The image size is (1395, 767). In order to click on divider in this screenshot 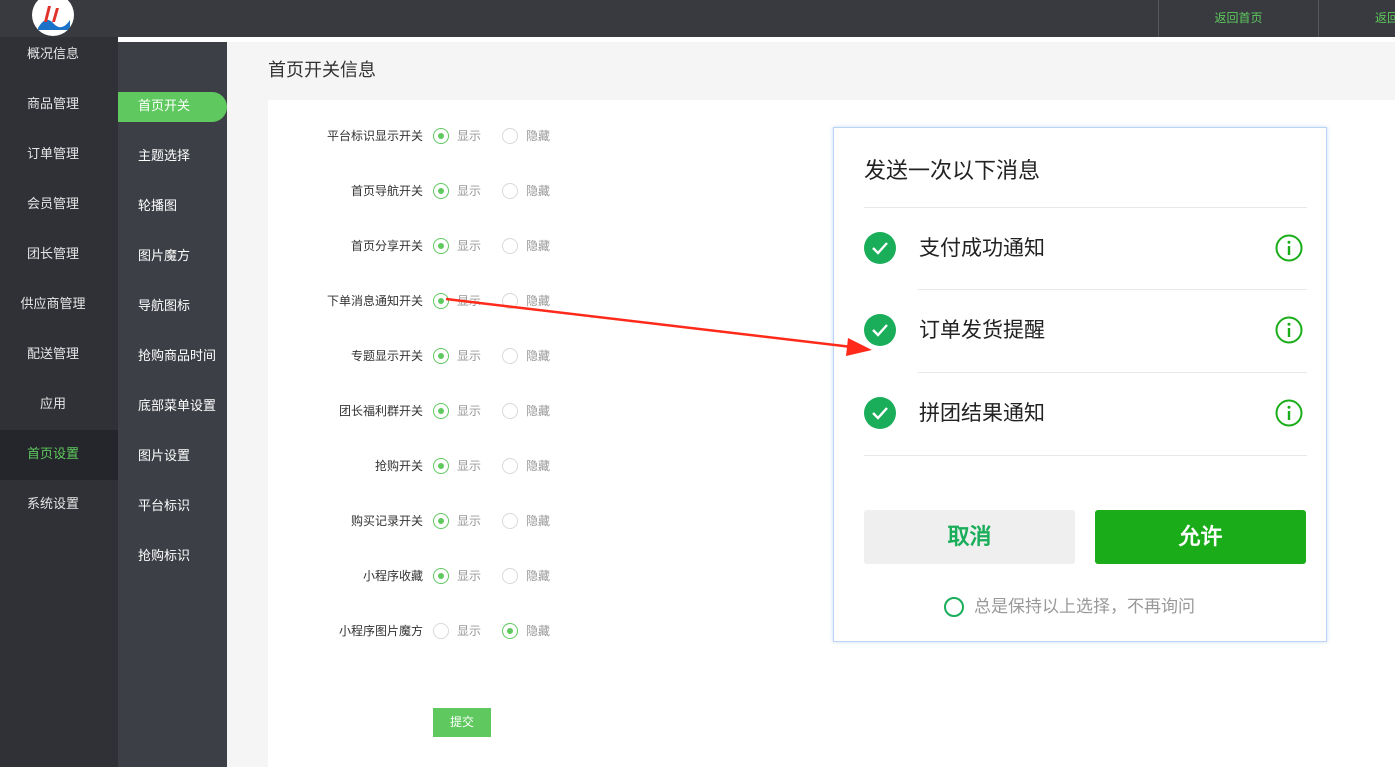, I will do `click(1085, 455)`.